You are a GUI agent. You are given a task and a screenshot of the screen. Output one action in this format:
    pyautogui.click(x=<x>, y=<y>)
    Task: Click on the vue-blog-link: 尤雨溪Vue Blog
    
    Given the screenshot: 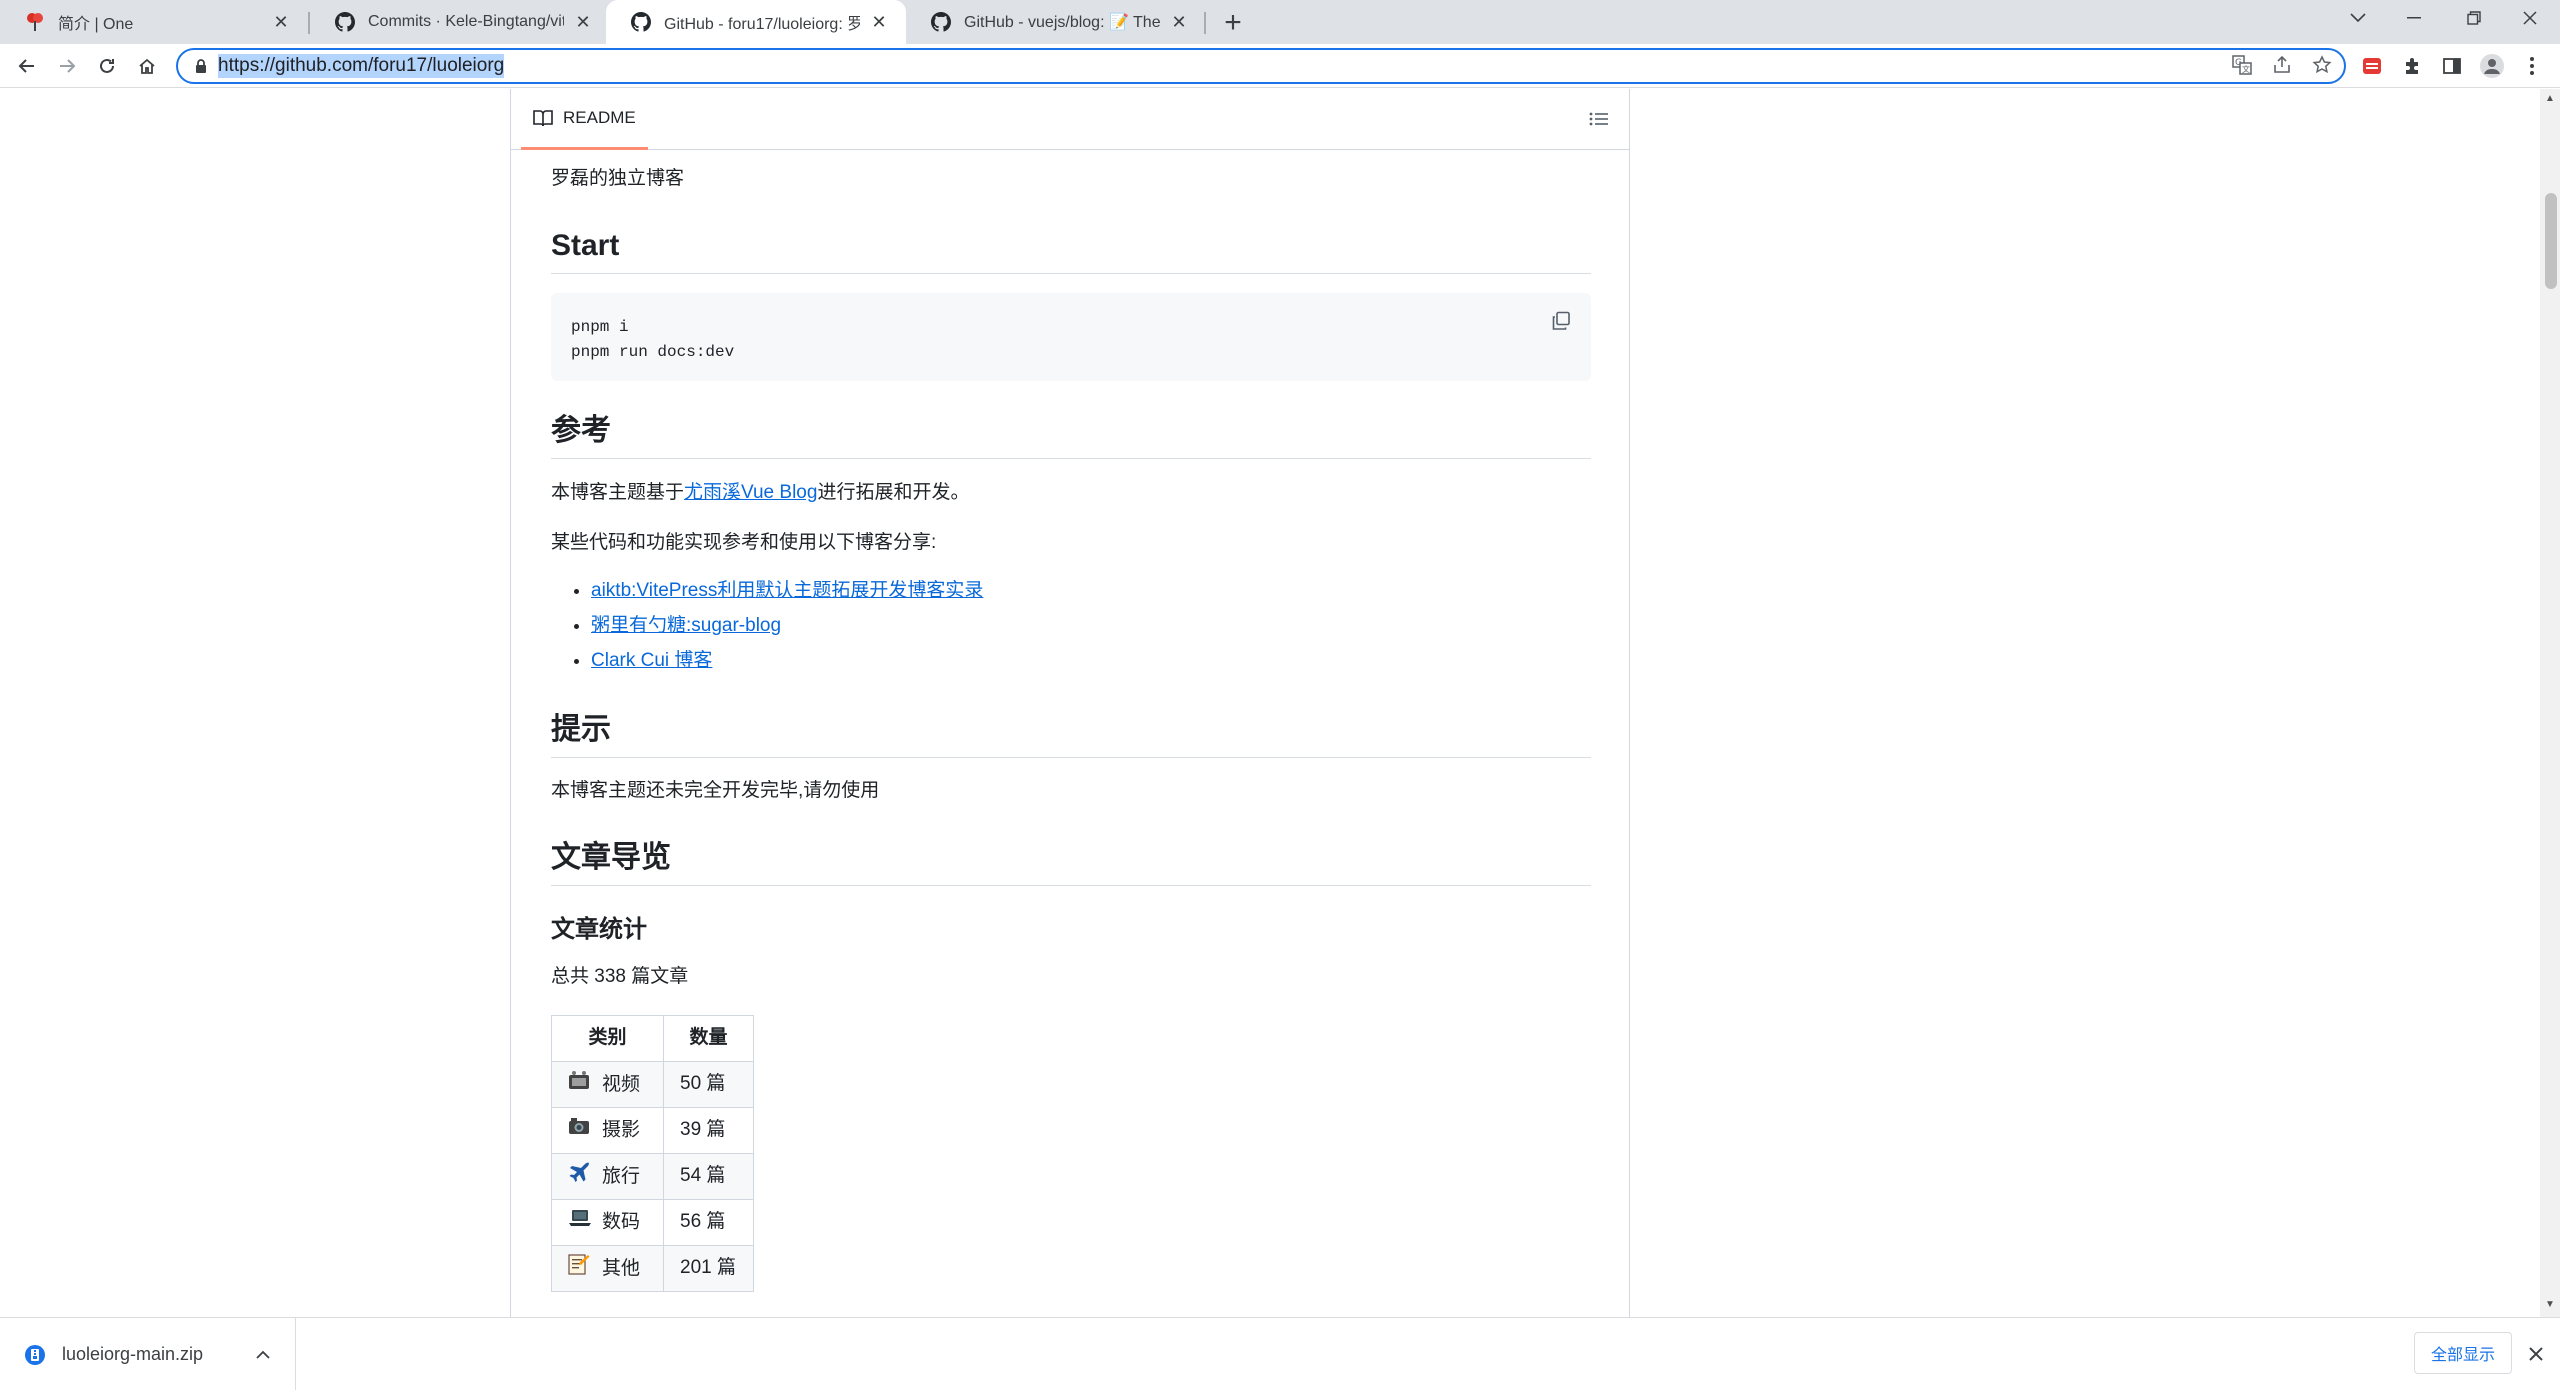 What is the action you would take?
    pyautogui.click(x=750, y=492)
    